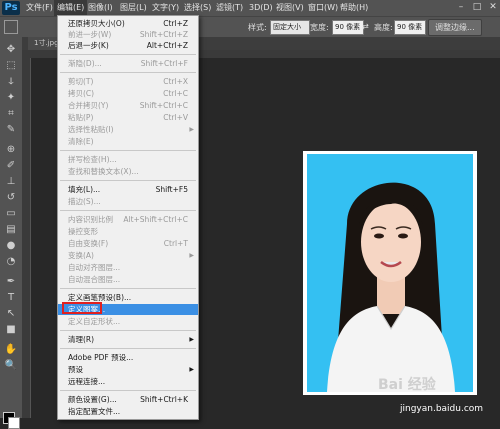 Image resolution: width=500 pixels, height=429 pixels. I want to click on menu-window: 窗口(W), so click(323, 8).